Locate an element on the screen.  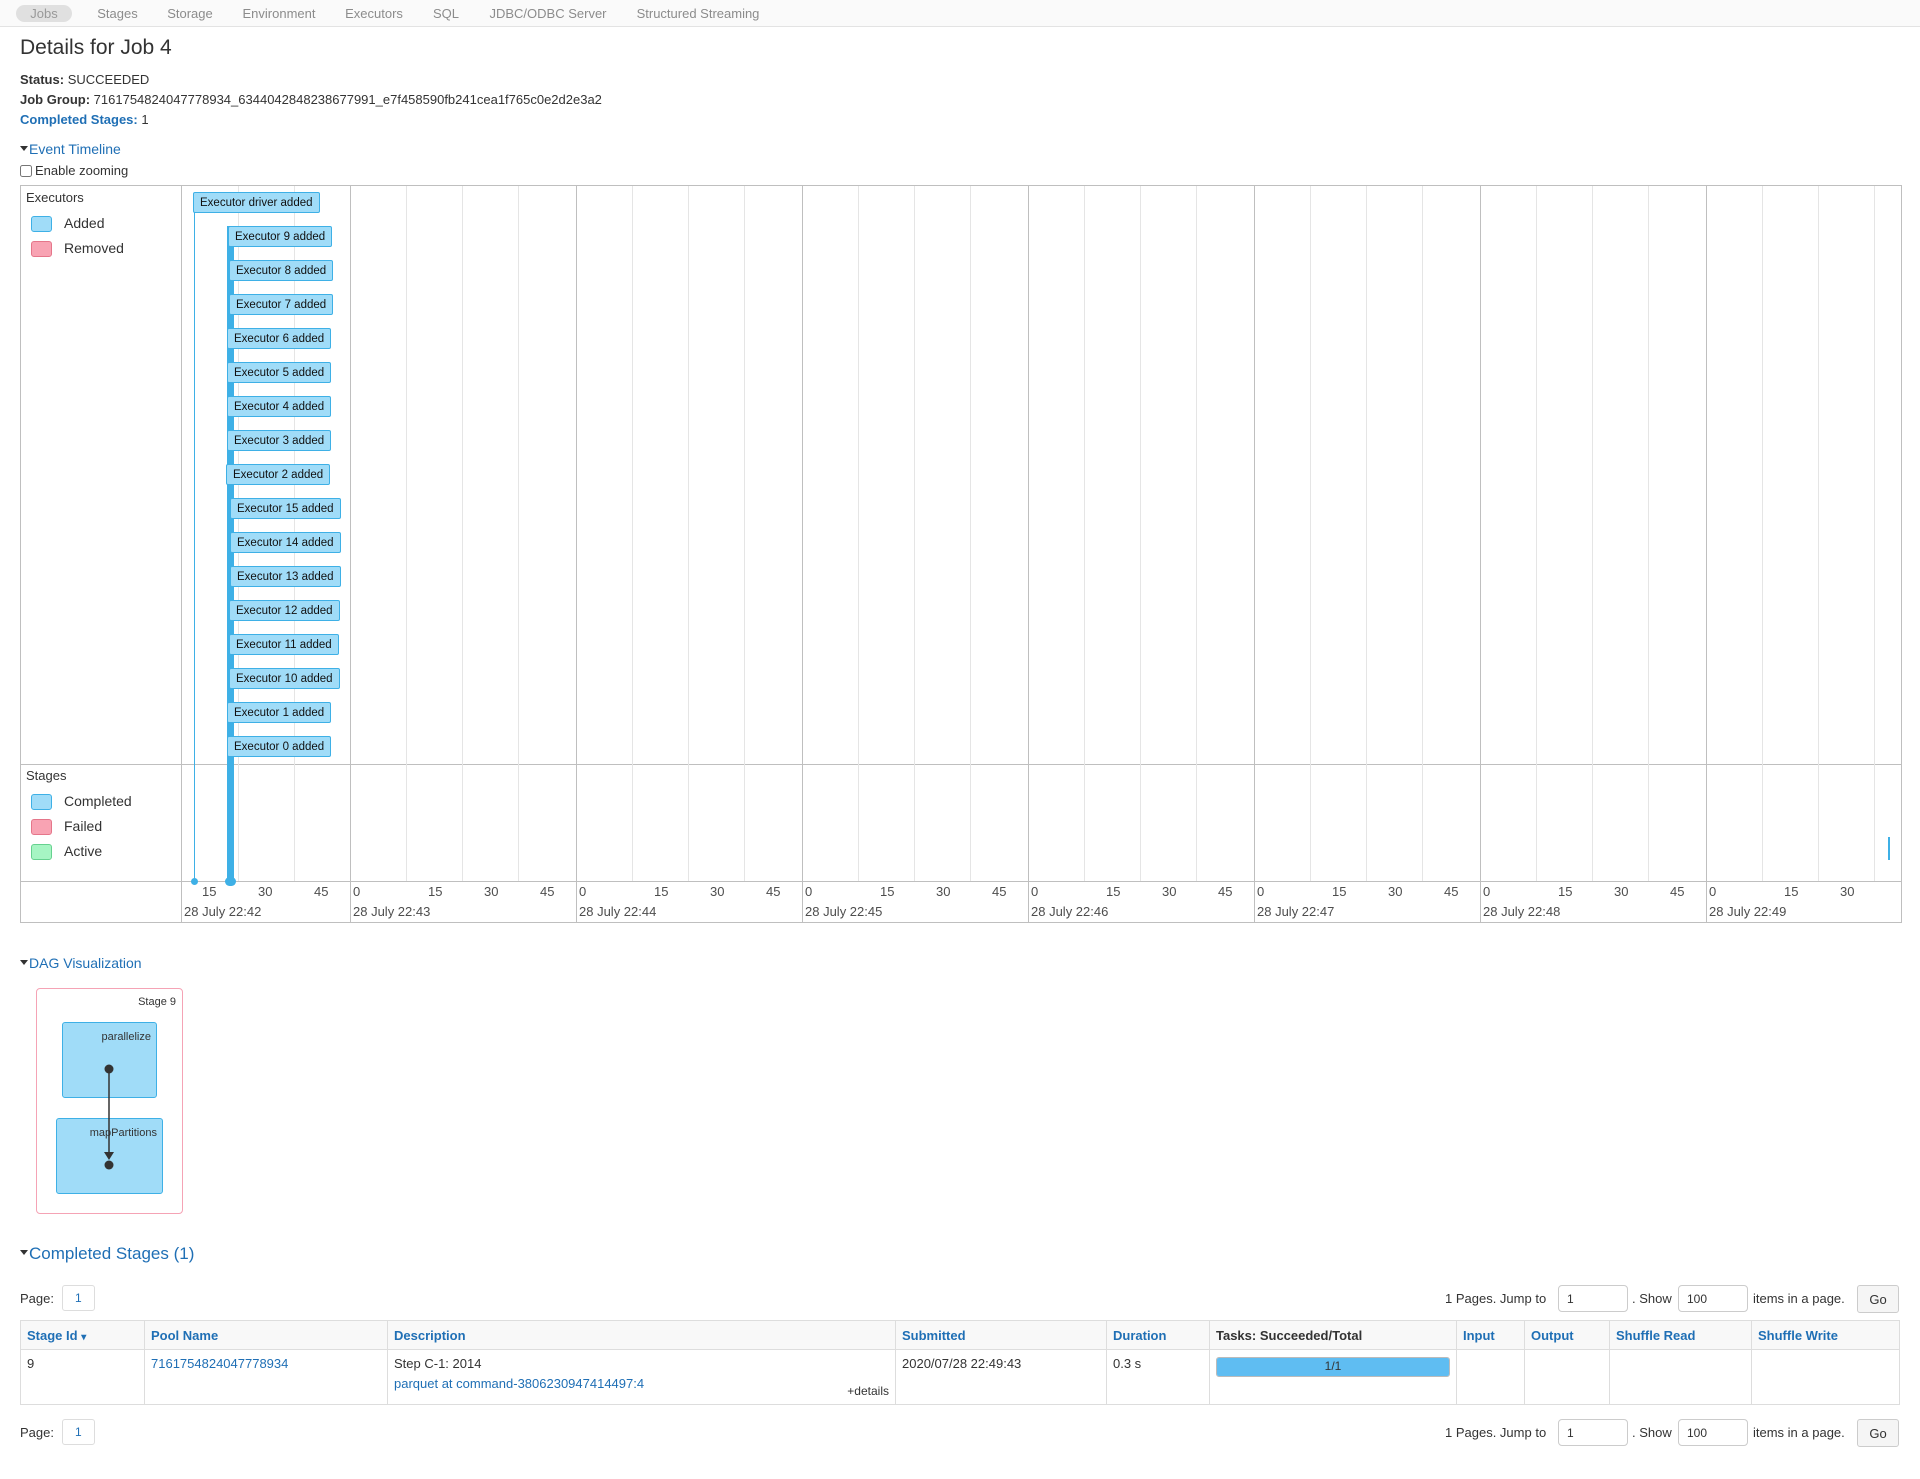
executor-event-box: Executor 13 added is located at coordinates (285, 576).